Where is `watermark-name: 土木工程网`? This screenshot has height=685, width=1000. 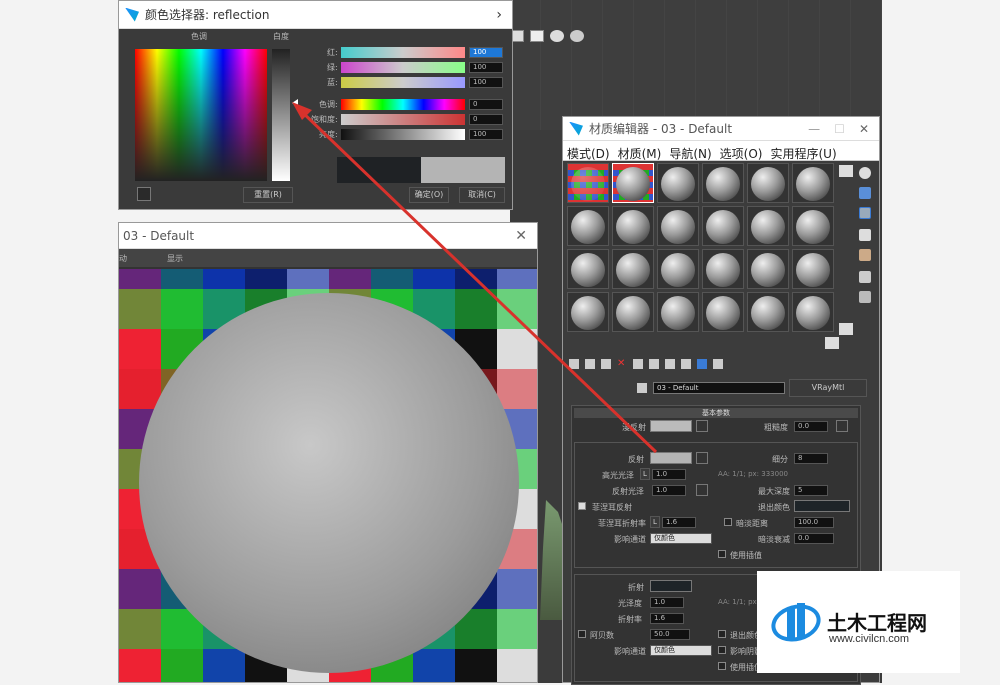
watermark-name: 土木工程网 is located at coordinates (877, 623).